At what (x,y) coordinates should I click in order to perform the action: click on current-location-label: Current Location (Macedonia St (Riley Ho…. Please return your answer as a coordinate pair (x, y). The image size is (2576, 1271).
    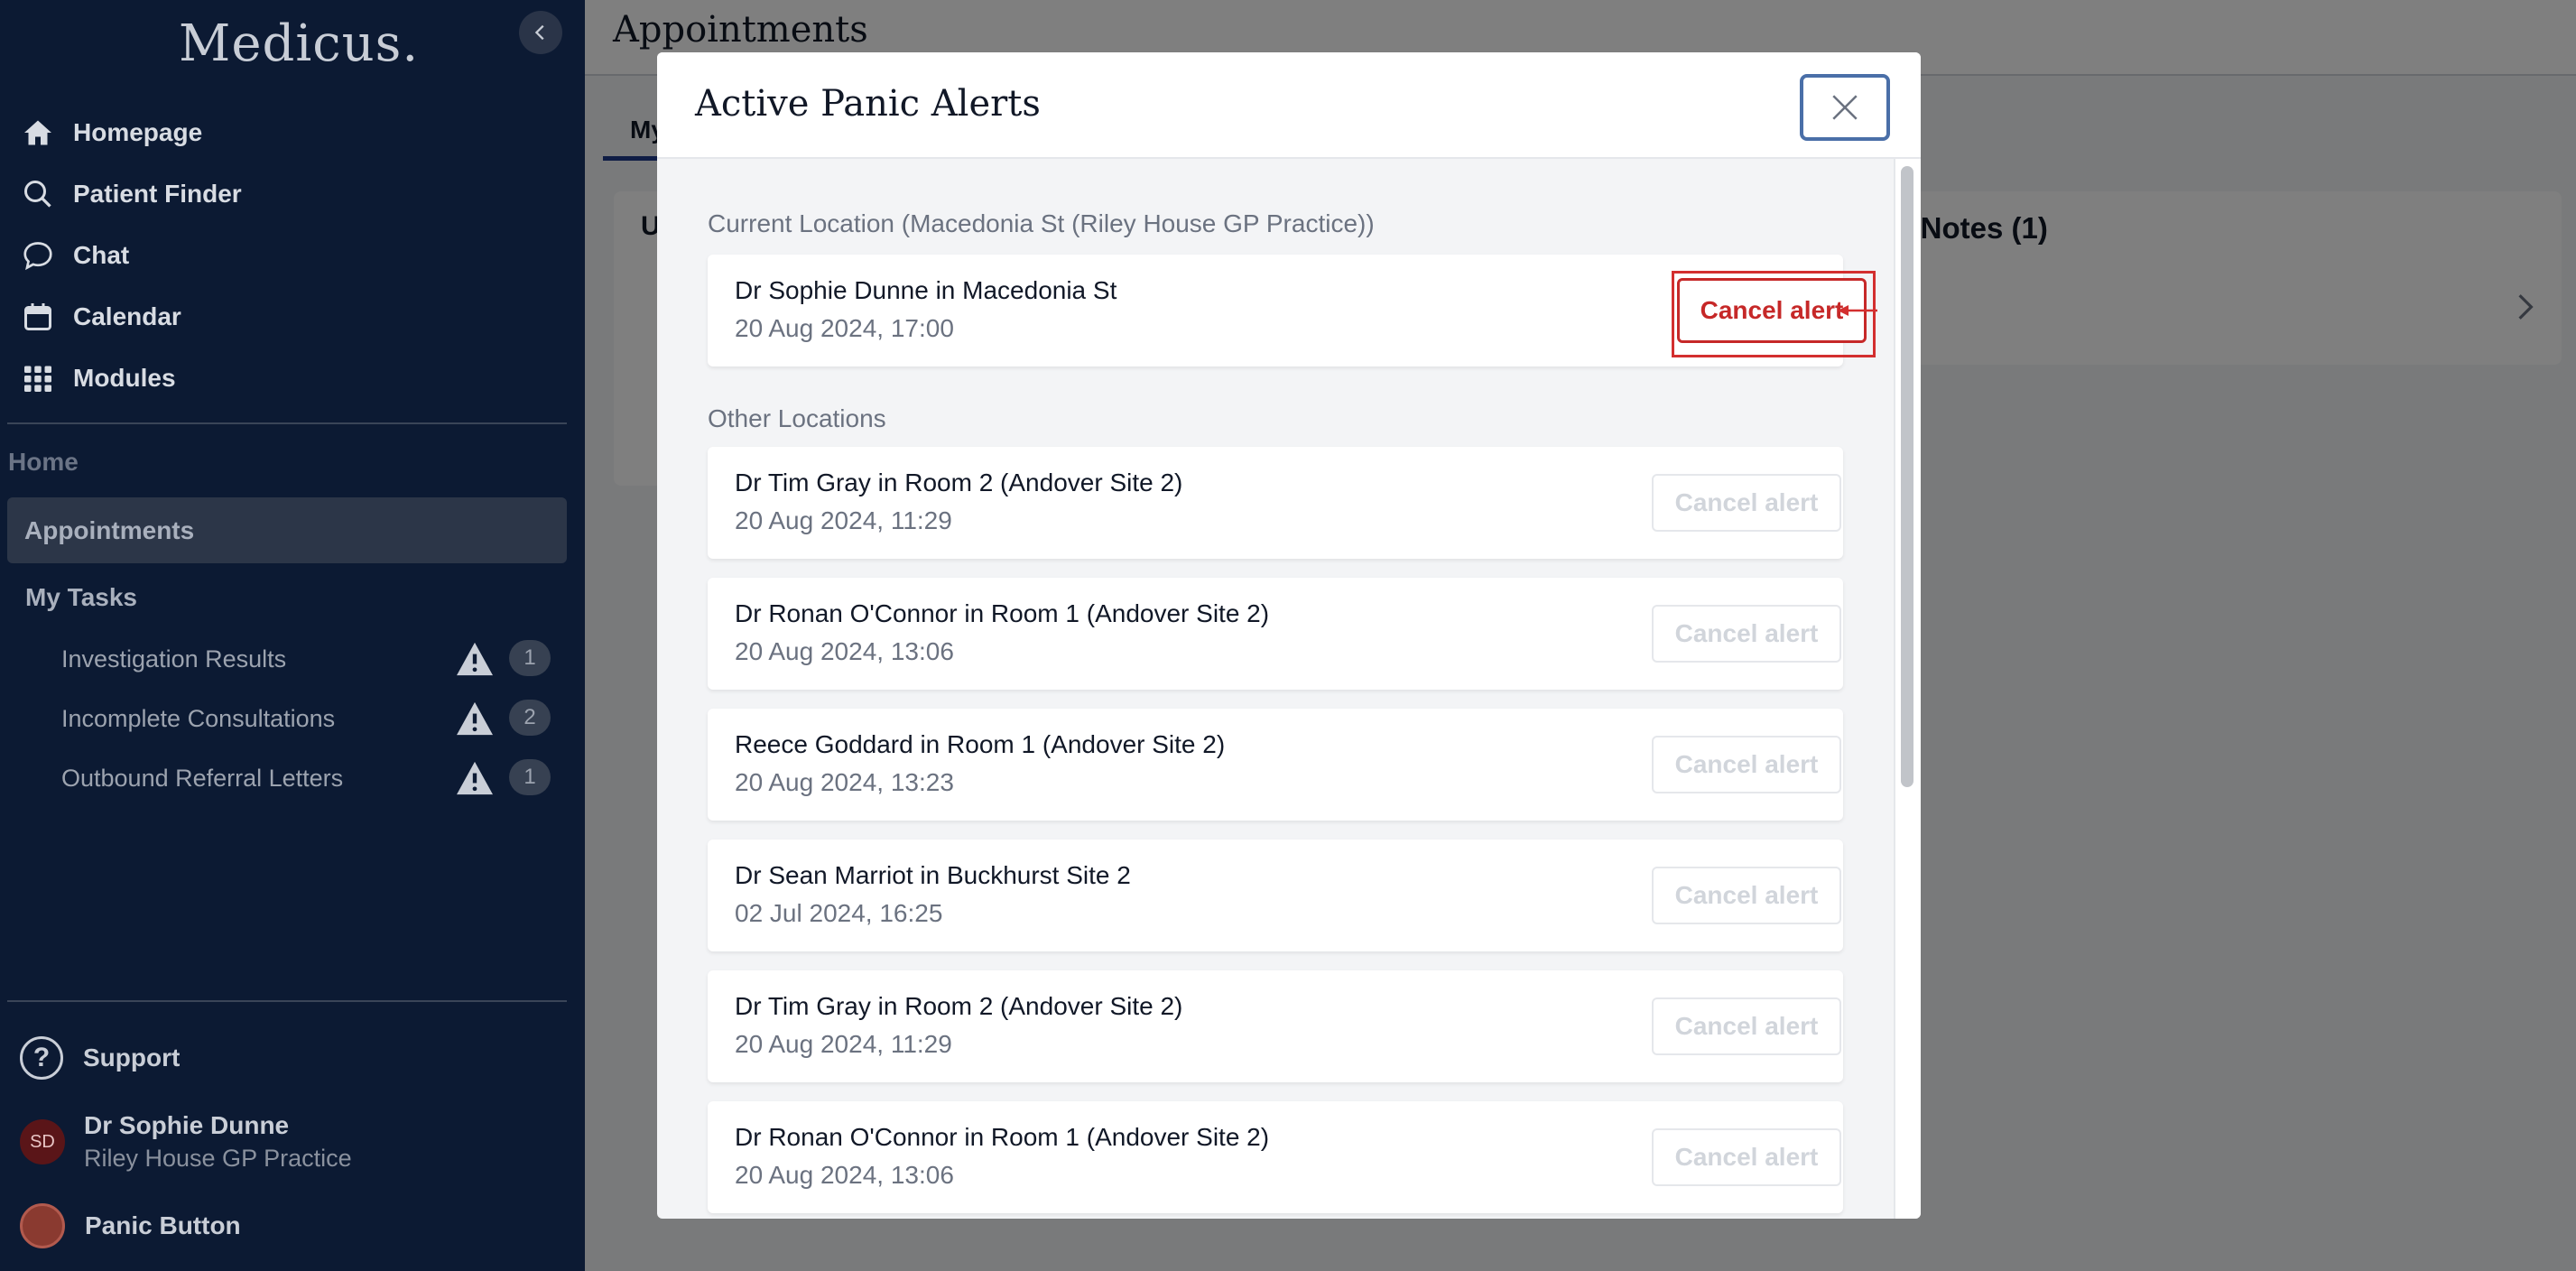
    Looking at the image, I should click on (1041, 223).